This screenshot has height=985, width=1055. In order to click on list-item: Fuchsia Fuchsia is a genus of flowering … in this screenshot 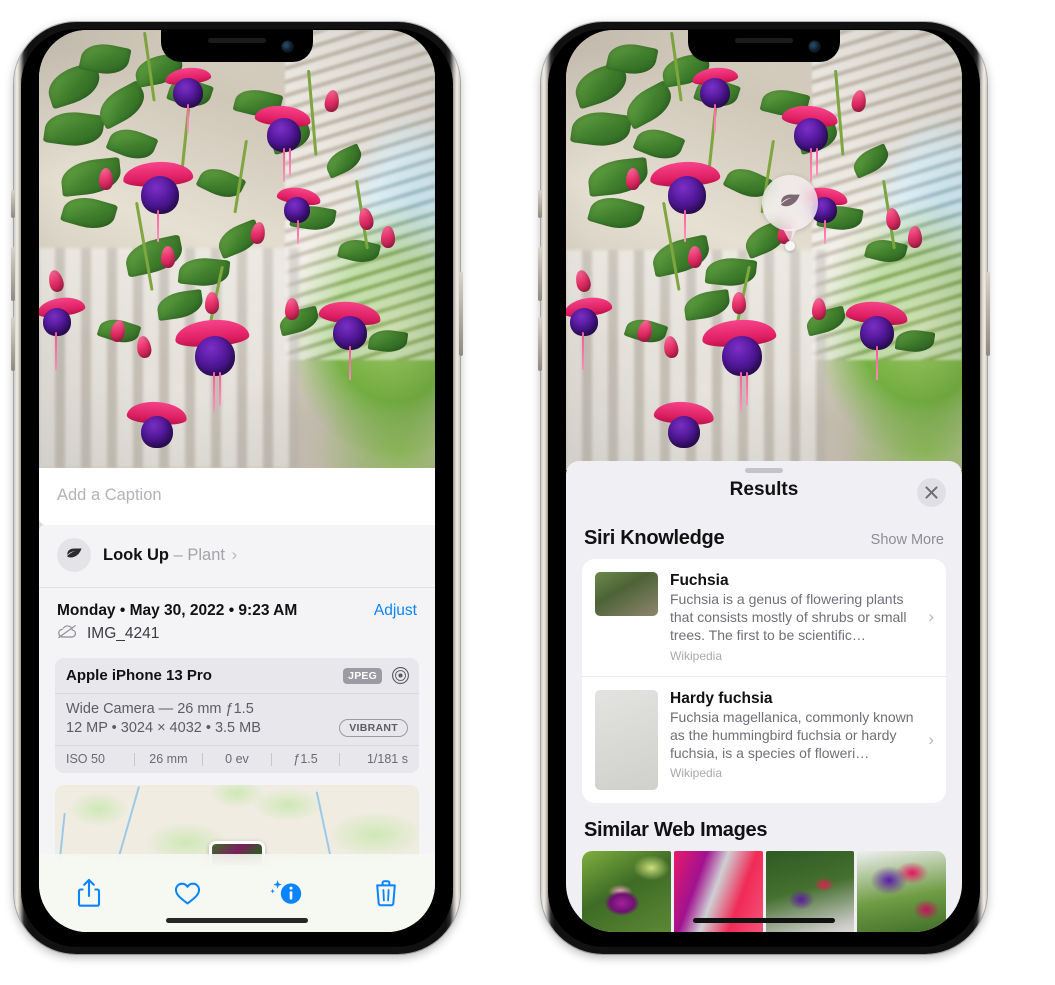, I will do `click(764, 617)`.